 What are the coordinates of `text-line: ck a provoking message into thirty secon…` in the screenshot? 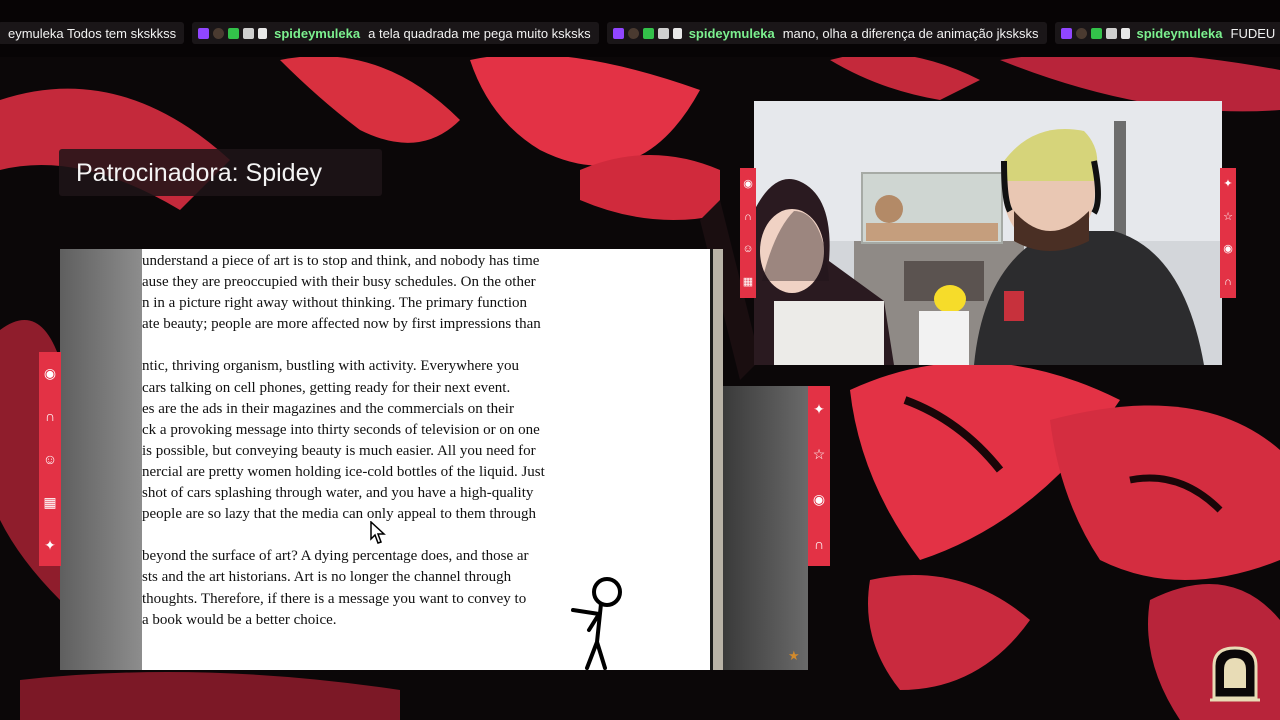 It's located at (341, 429).